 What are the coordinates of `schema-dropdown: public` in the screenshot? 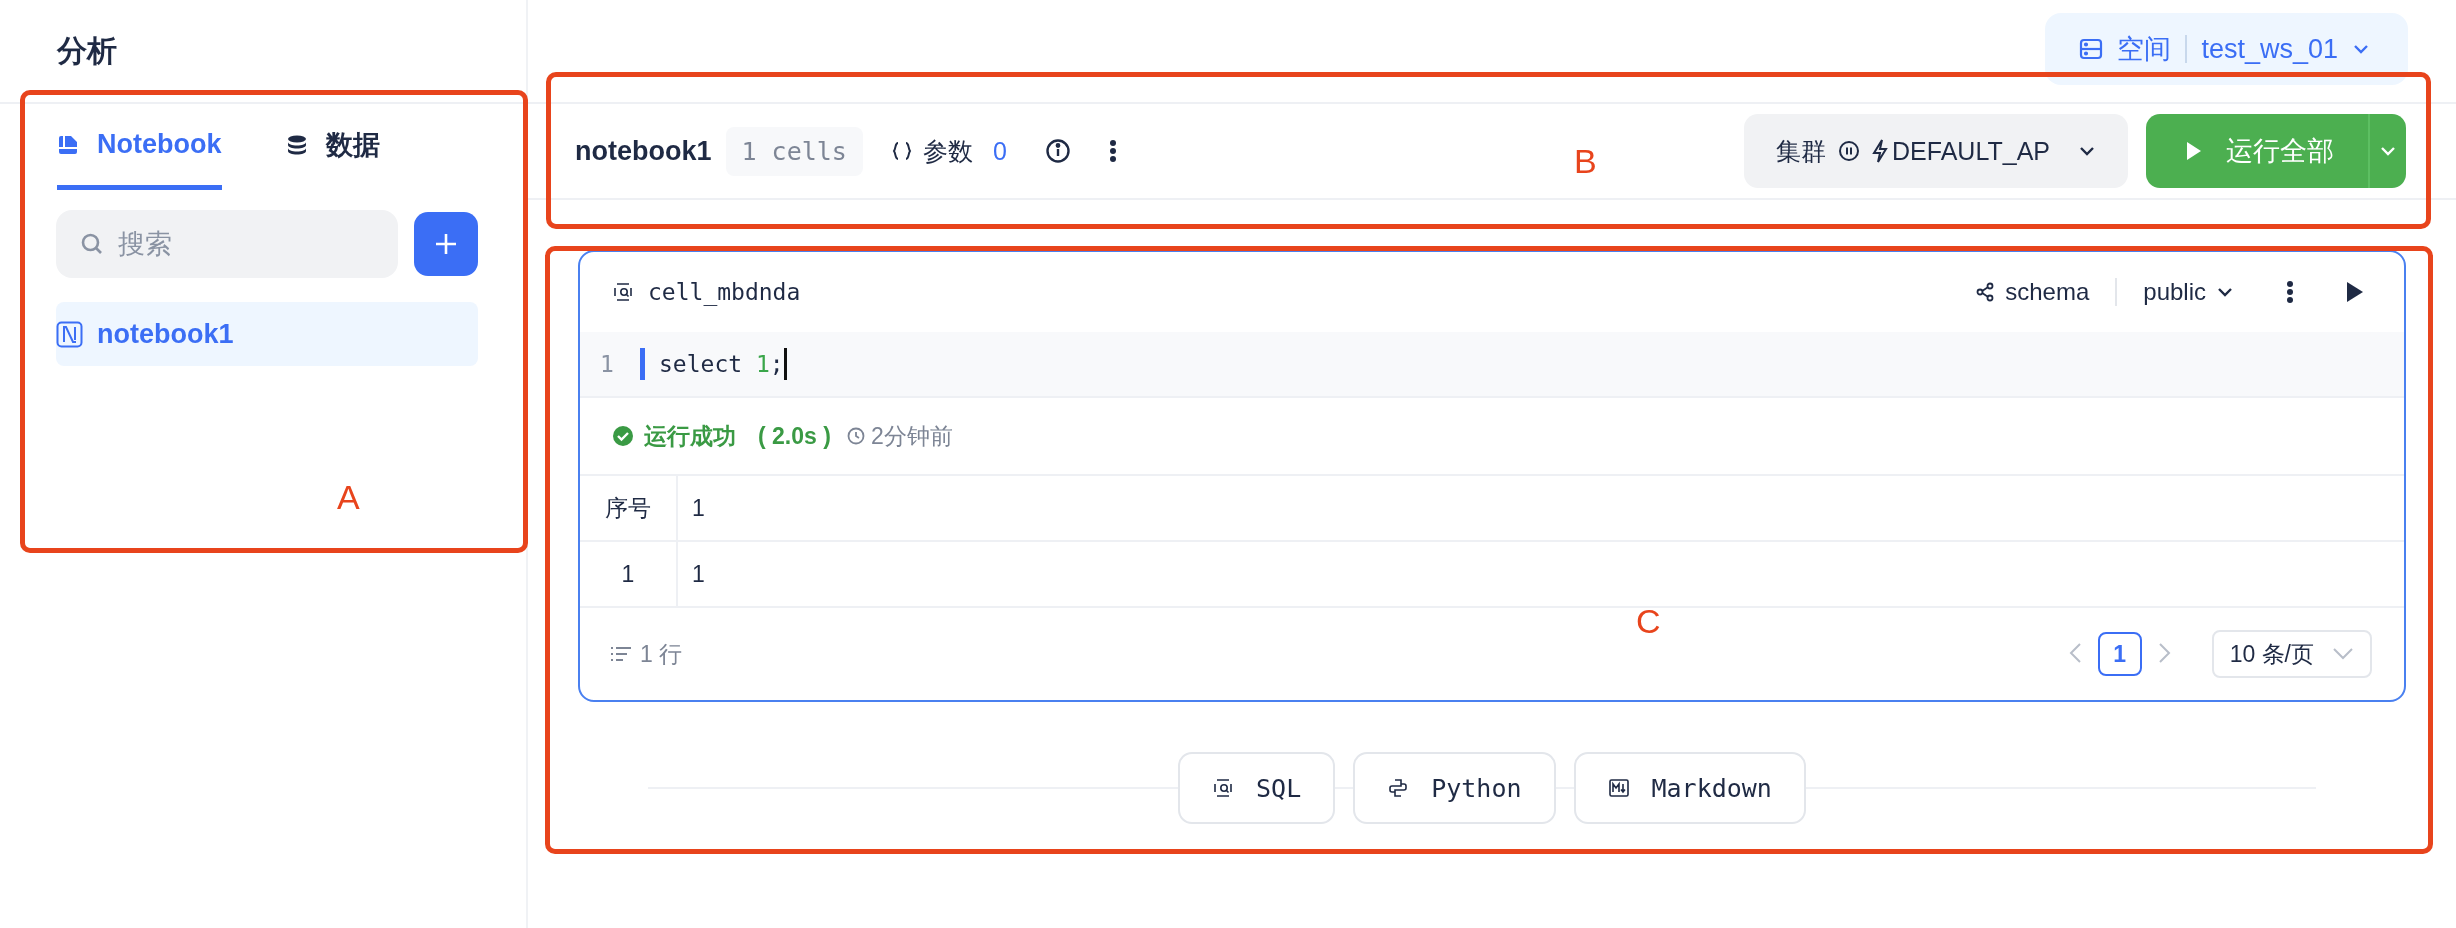 It's located at (2188, 292).